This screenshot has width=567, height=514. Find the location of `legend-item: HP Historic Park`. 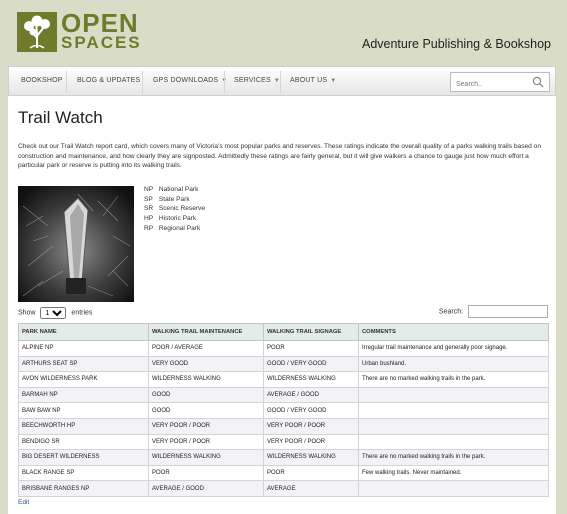

legend-item: HP Historic Park is located at coordinates (174, 219).